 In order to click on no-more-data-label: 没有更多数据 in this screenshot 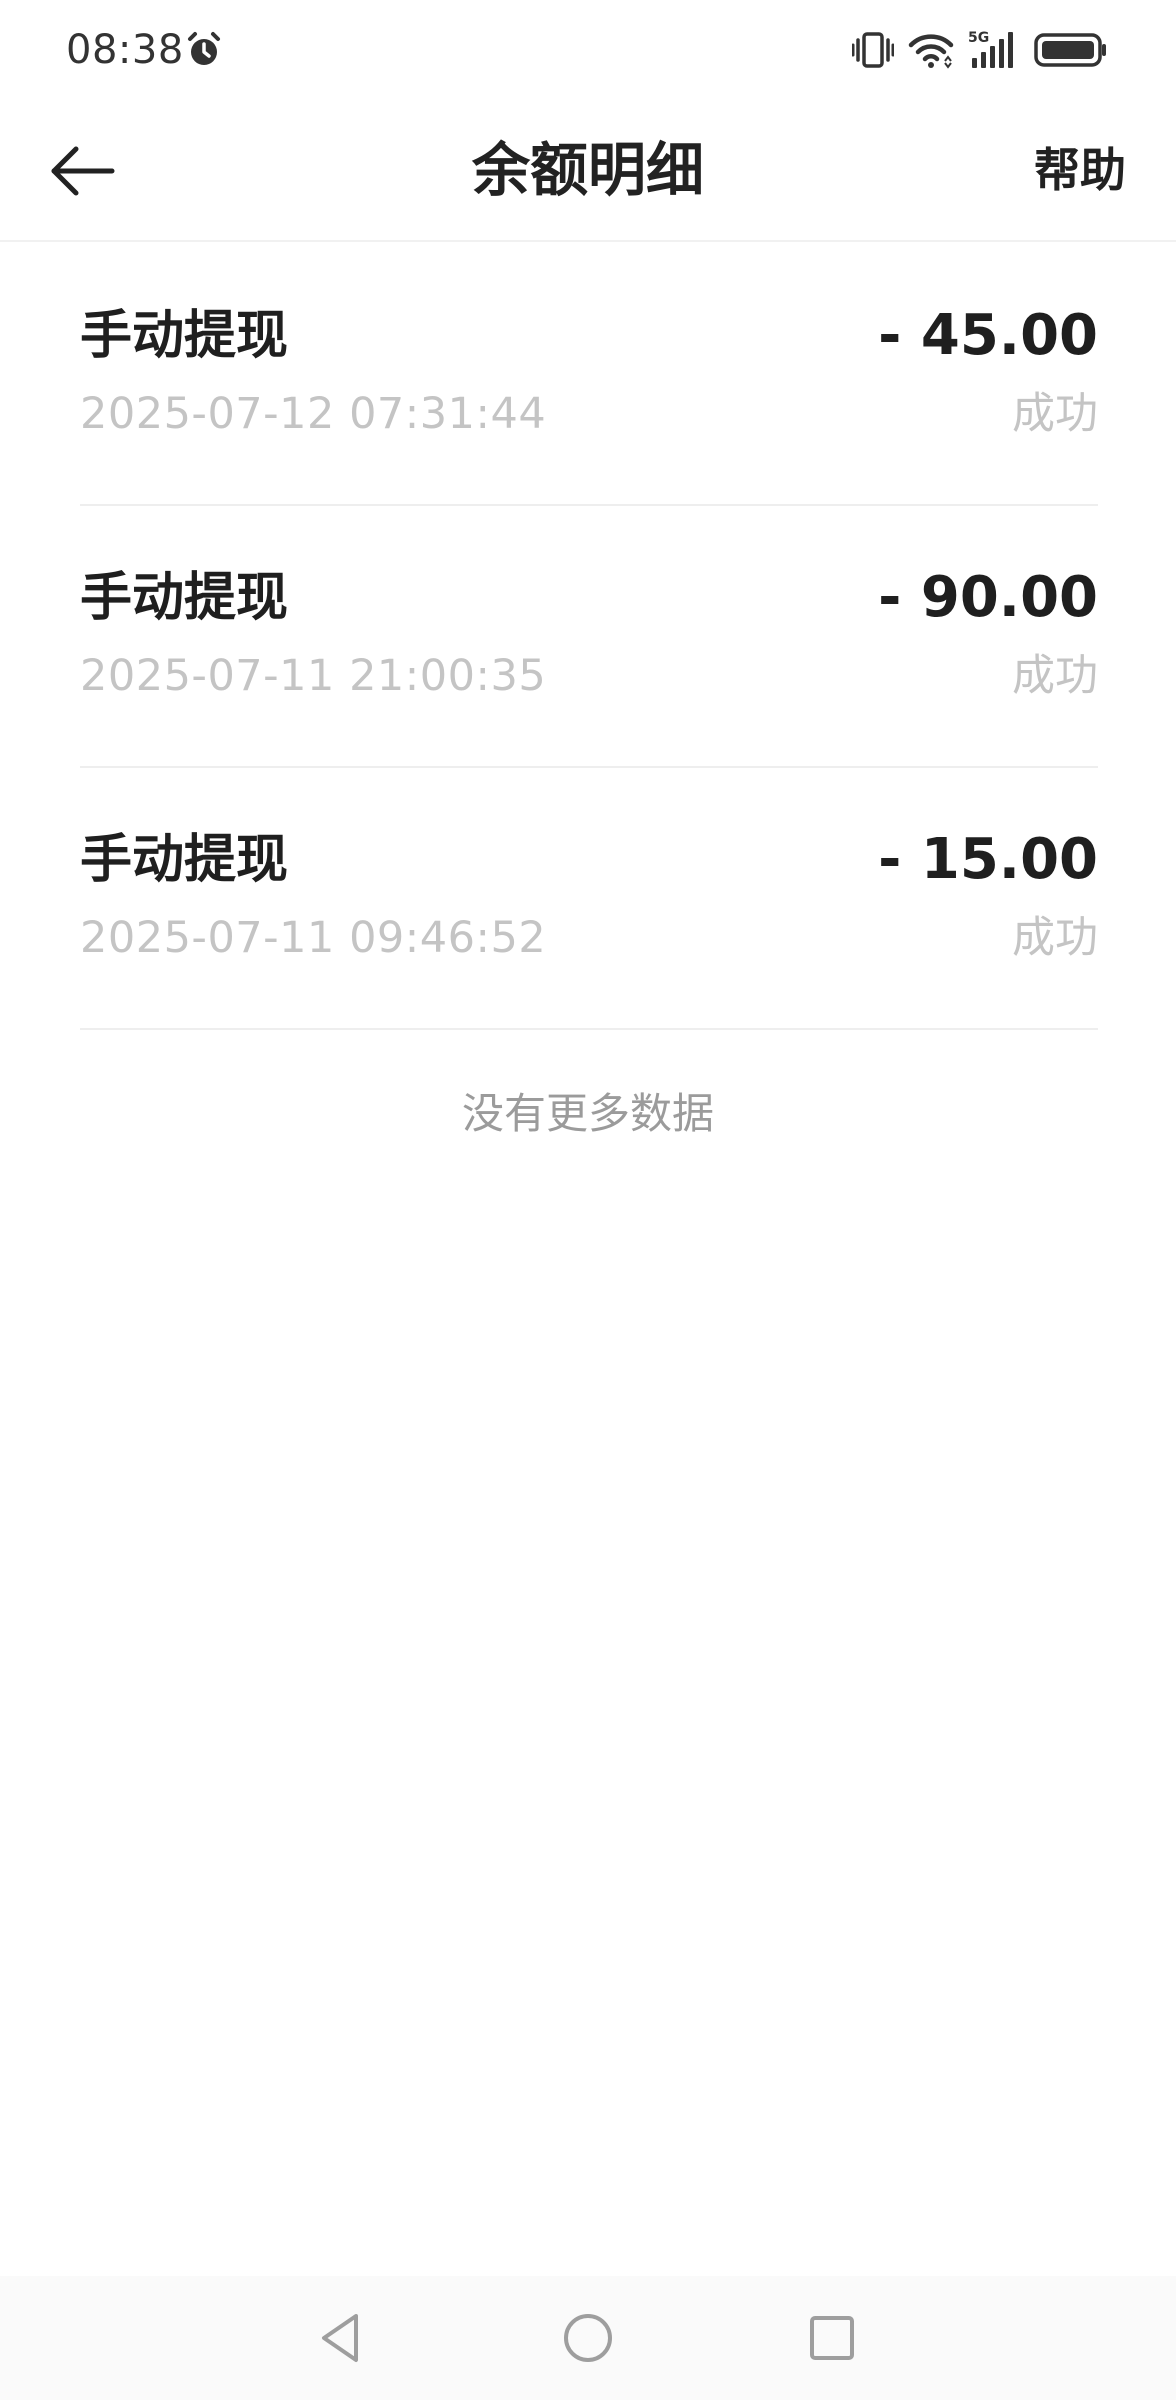, I will do `click(587, 1113)`.